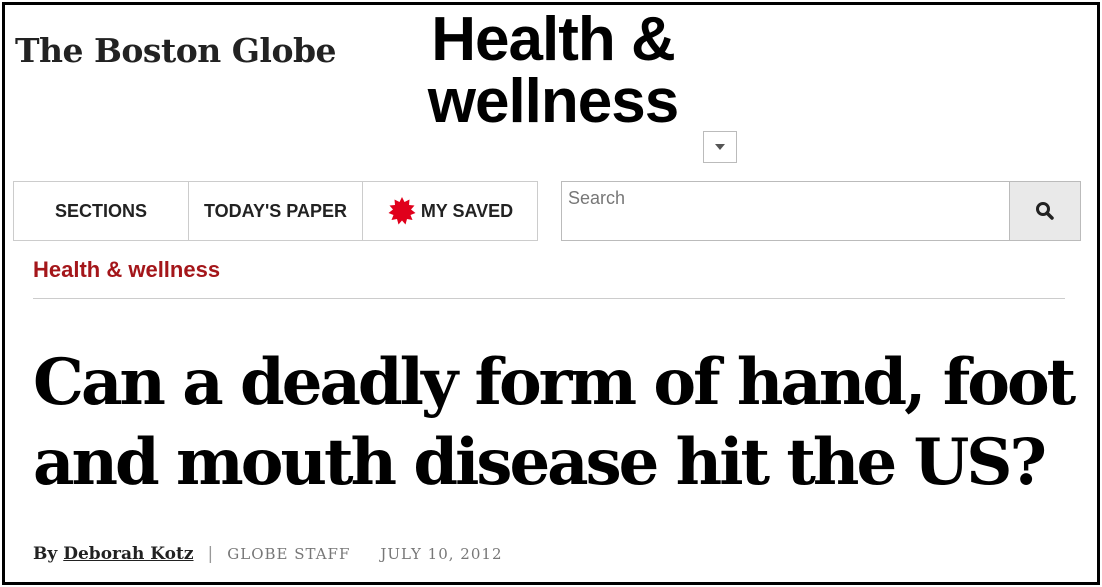 This screenshot has width=1102, height=587. I want to click on main-nav: SECTIONS TODAY'S PAPER MY SAVED, so click(275, 211).